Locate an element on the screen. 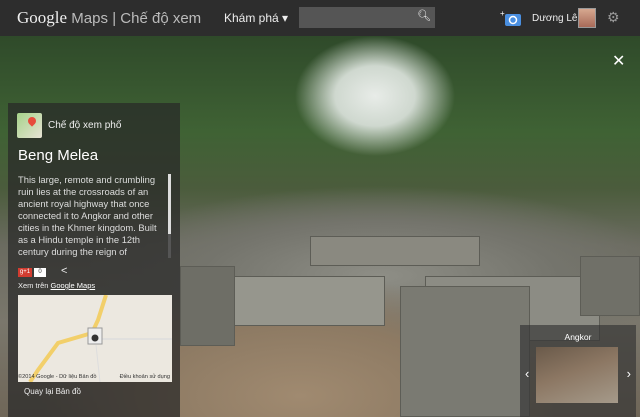 Image resolution: width=640 pixels, height=417 pixels. map-terms-link: Điều khoản sử dụng is located at coordinates (145, 377).